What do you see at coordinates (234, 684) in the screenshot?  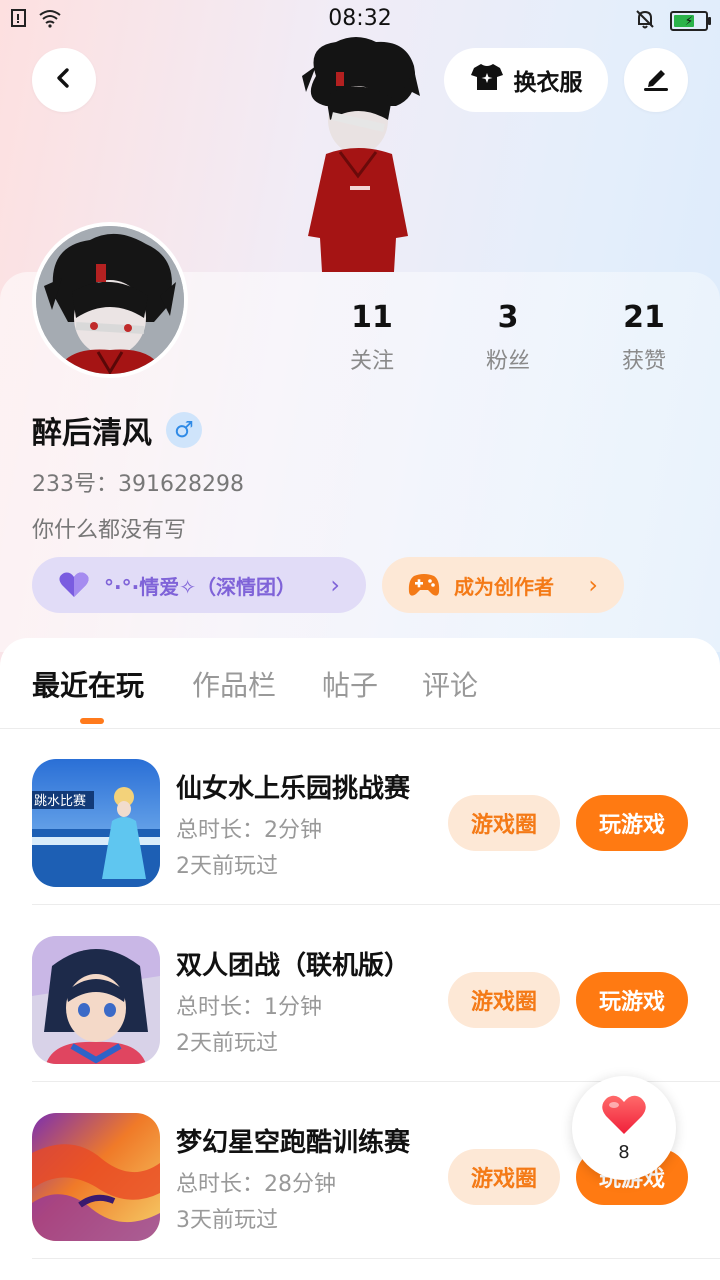 I see `tab-works: 作品栏` at bounding box center [234, 684].